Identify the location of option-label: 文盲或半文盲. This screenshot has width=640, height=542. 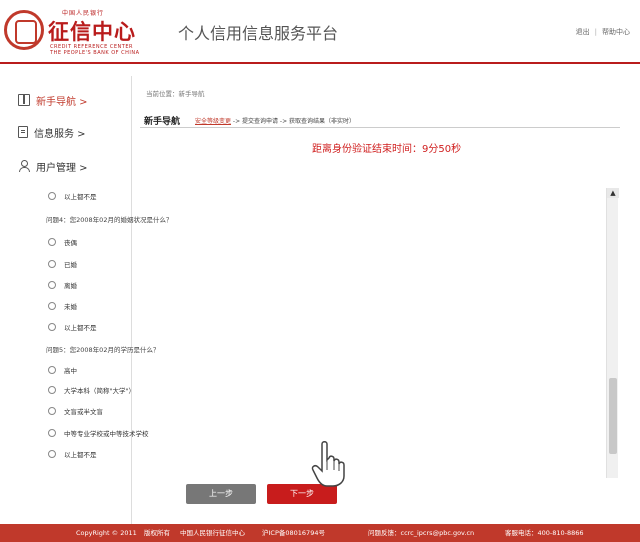
(83, 412).